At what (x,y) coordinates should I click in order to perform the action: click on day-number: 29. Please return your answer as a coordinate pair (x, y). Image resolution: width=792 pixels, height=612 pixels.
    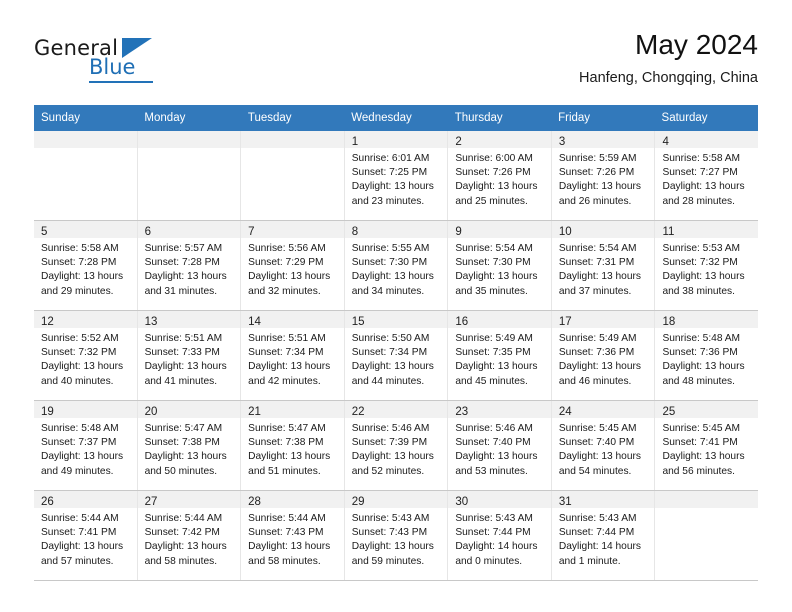
    Looking at the image, I should click on (358, 502).